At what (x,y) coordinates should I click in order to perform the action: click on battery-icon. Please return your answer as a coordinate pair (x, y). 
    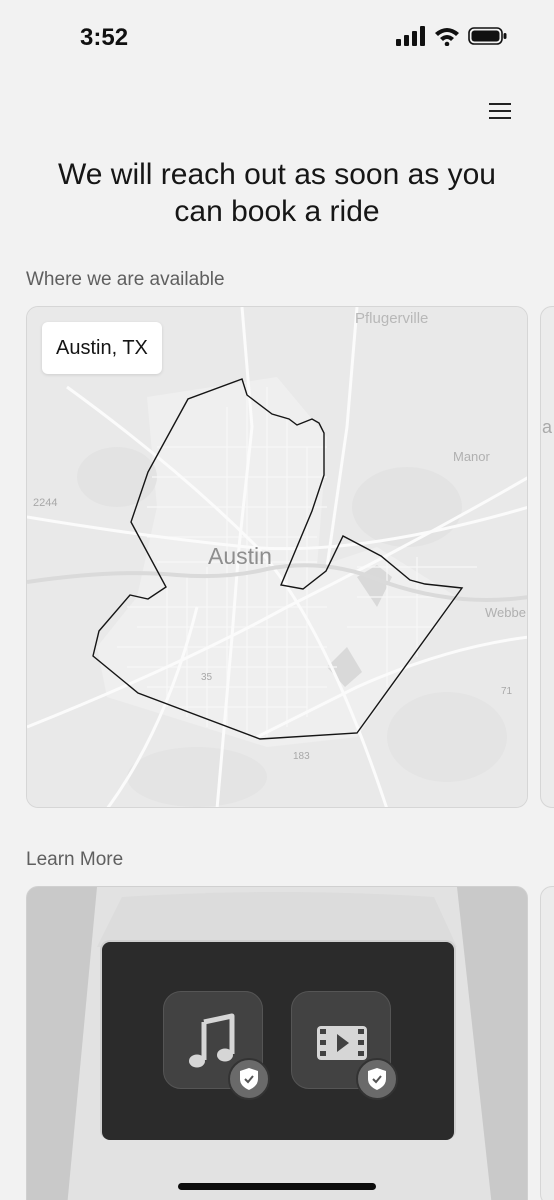
    Looking at the image, I should click on (487, 36).